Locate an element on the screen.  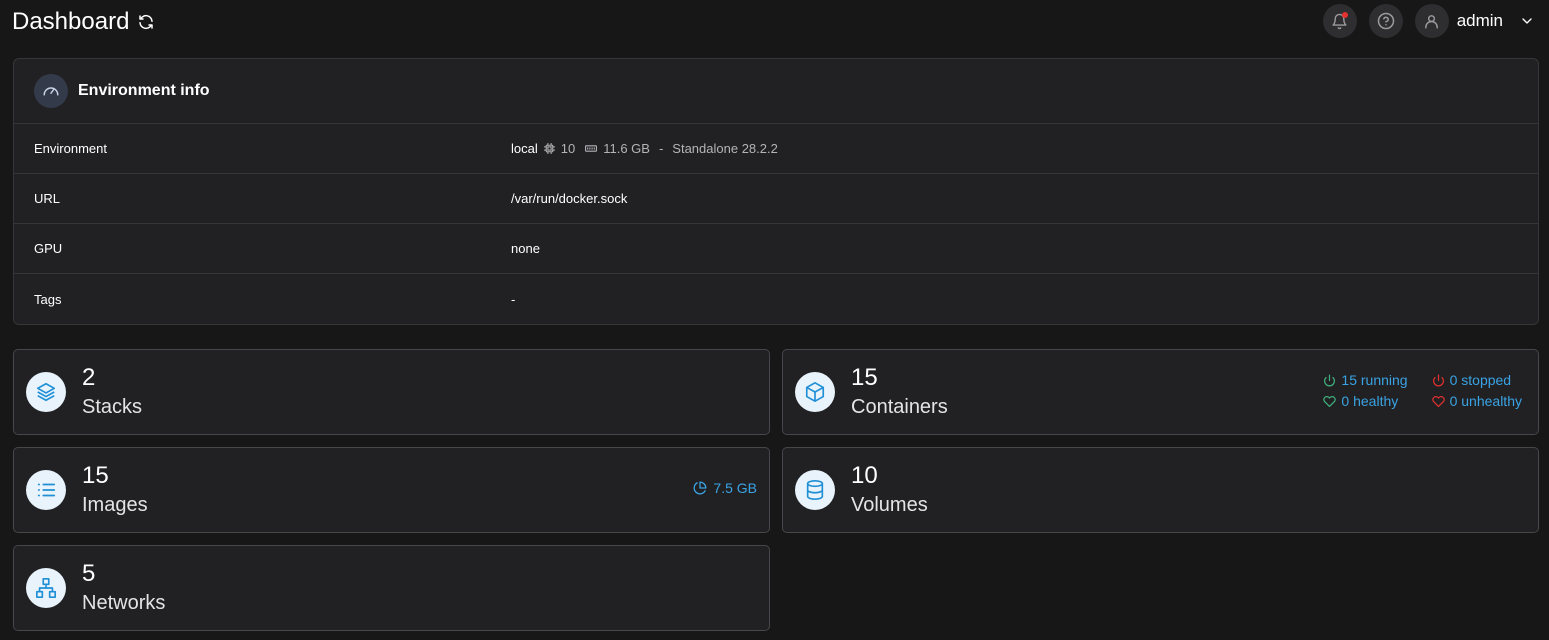
images-size: 7.5 GB is located at coordinates (725, 488).